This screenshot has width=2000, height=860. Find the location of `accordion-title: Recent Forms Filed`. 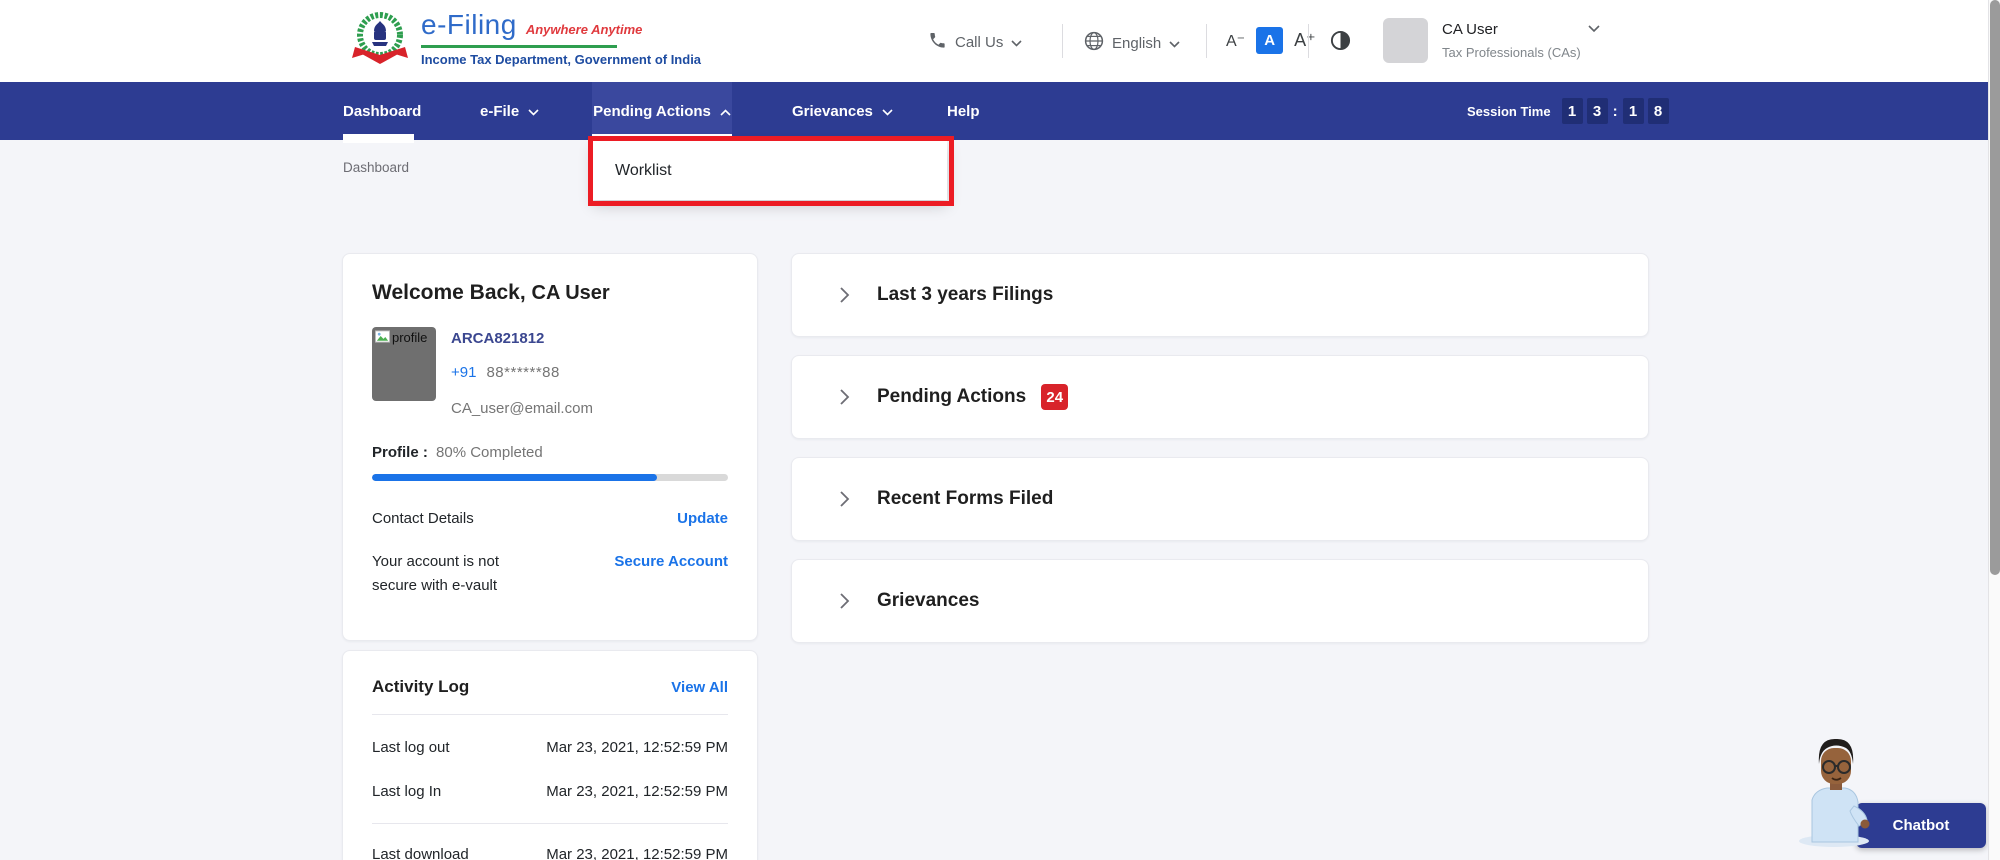

accordion-title: Recent Forms Filed is located at coordinates (965, 498).